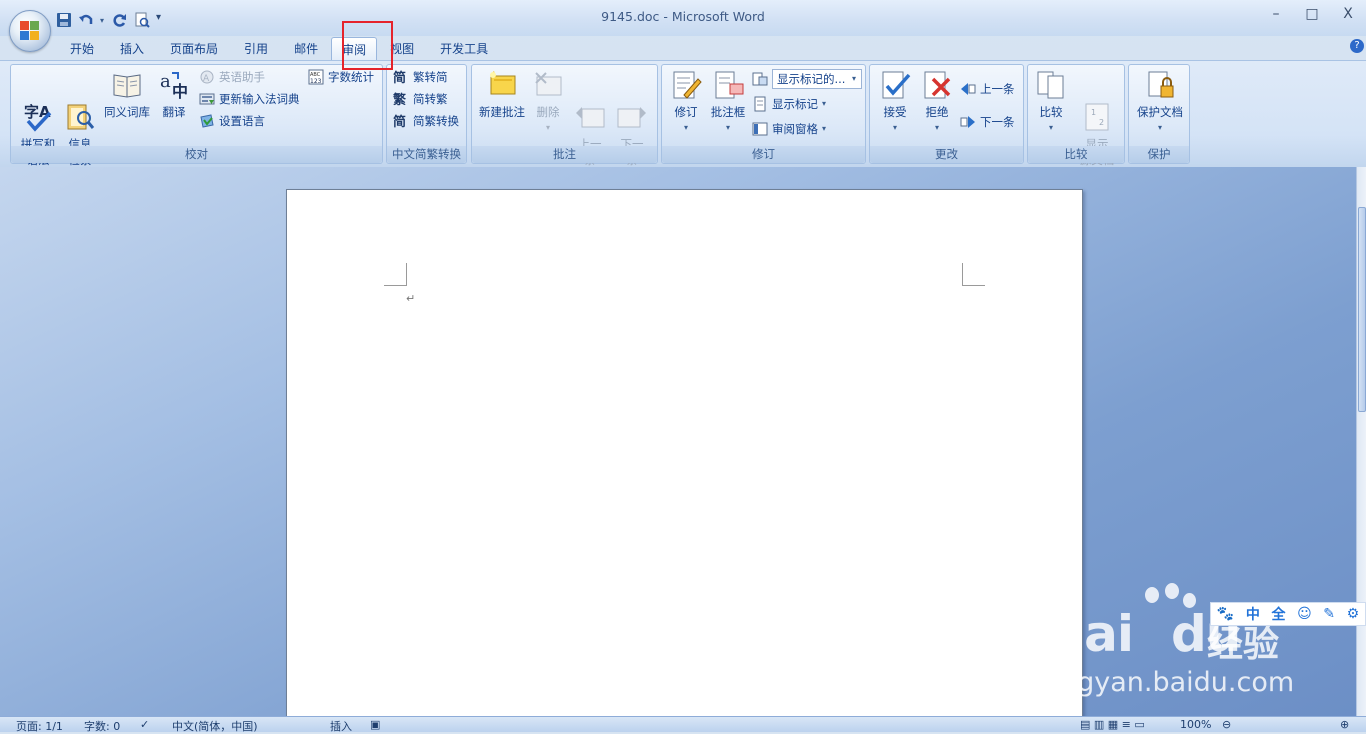  I want to click on traditional-to-simplified-button: 简 繁转简, so click(420, 77).